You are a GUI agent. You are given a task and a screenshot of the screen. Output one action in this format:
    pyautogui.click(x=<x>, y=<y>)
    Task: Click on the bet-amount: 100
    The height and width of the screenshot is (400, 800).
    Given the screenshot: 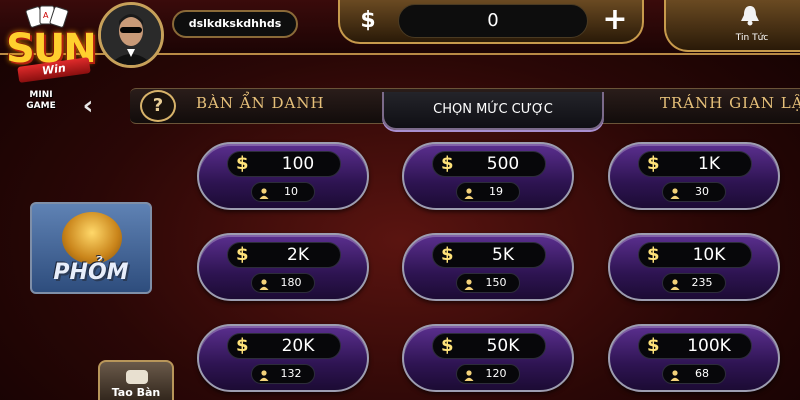 What is the action you would take?
    pyautogui.click(x=298, y=164)
    